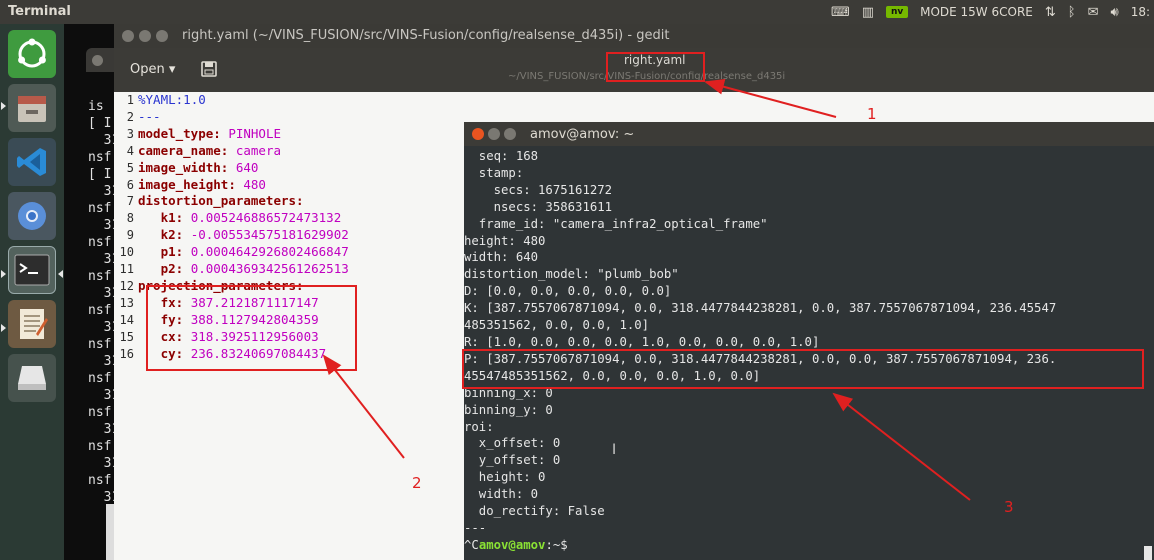 The image size is (1154, 560). What do you see at coordinates (32, 162) in the screenshot?
I see `vscode-icon` at bounding box center [32, 162].